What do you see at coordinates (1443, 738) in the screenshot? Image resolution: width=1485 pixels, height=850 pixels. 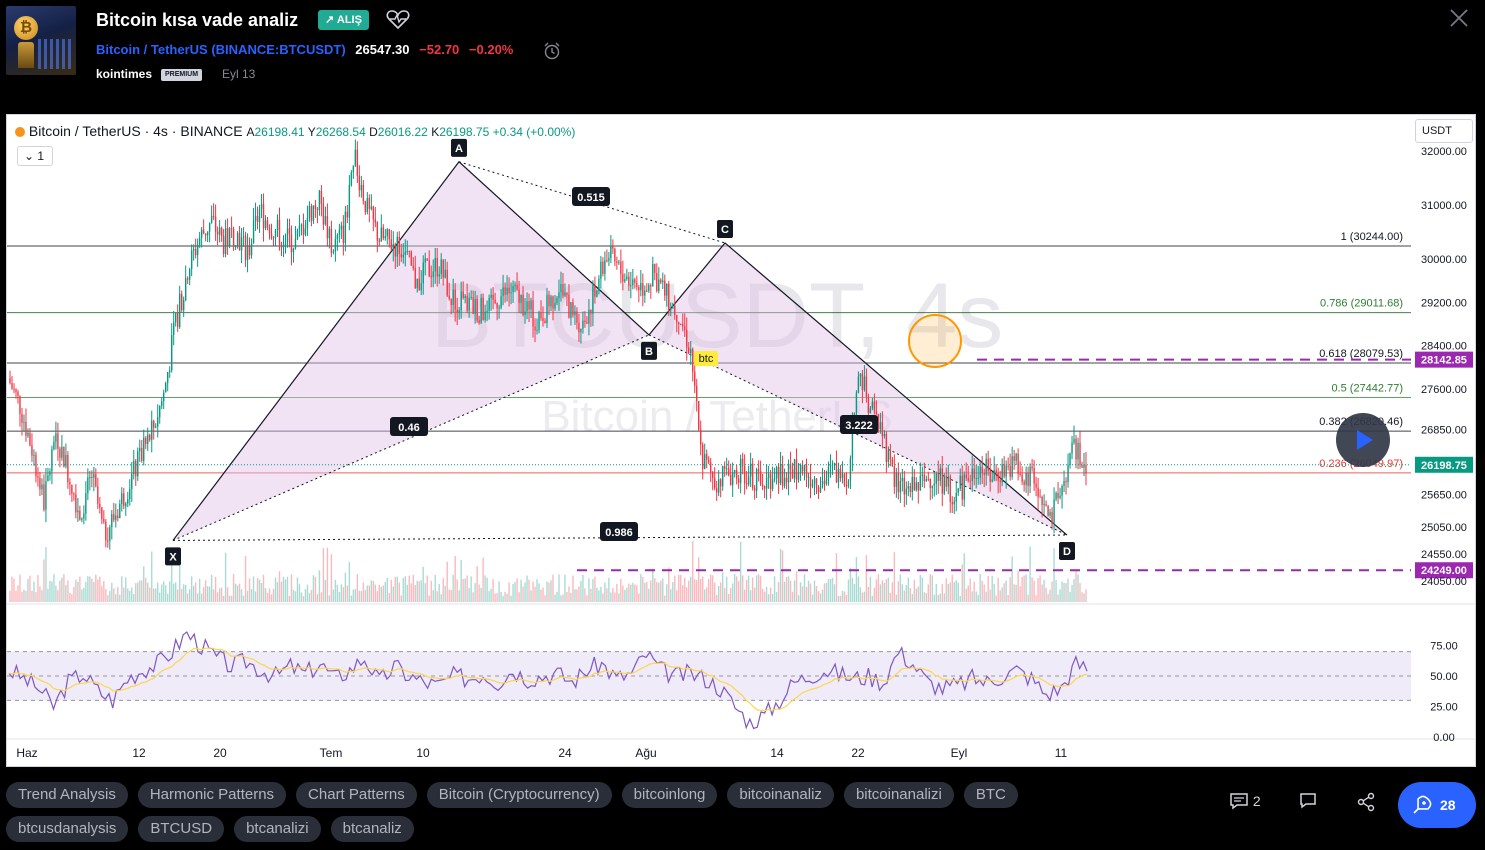 I see `rsi-axis-tick: 0.00` at bounding box center [1443, 738].